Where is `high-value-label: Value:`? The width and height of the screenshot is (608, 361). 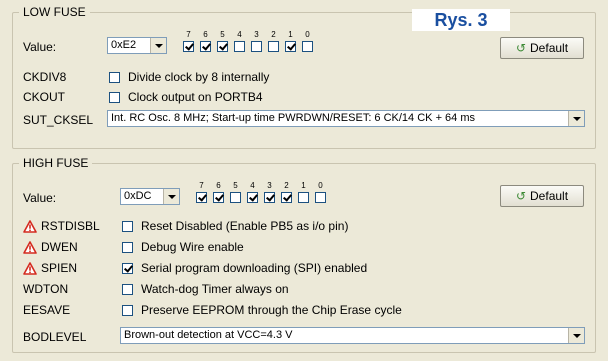
high-value-label: Value: is located at coordinates (40, 198).